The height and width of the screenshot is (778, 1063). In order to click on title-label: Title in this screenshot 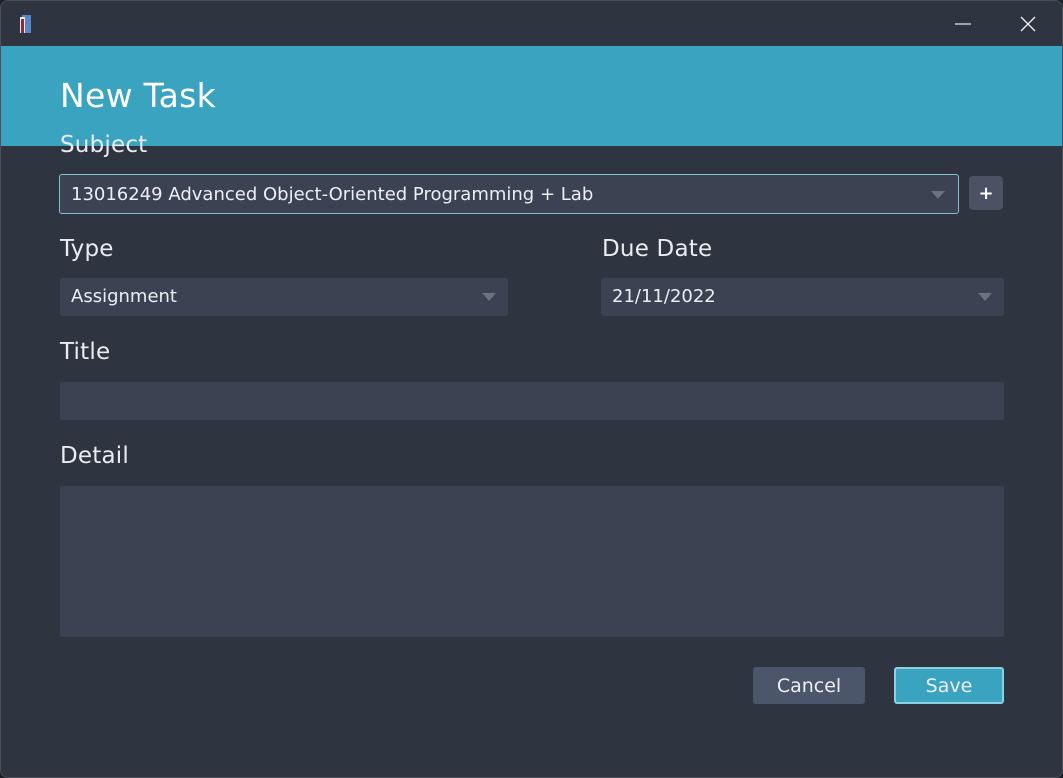, I will do `click(85, 352)`.